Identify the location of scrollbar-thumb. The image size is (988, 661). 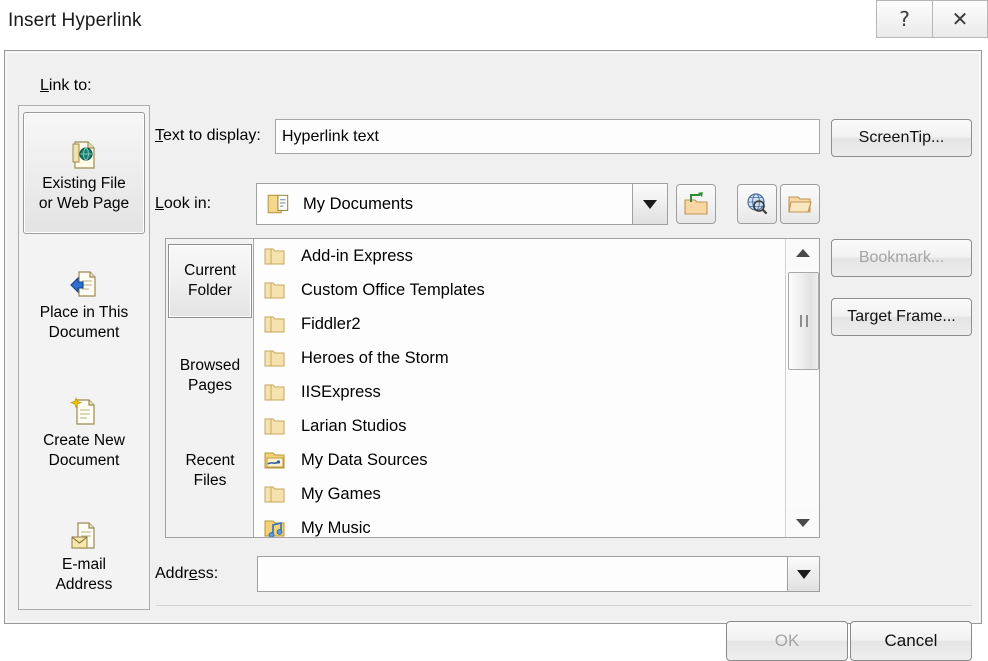
(803, 321).